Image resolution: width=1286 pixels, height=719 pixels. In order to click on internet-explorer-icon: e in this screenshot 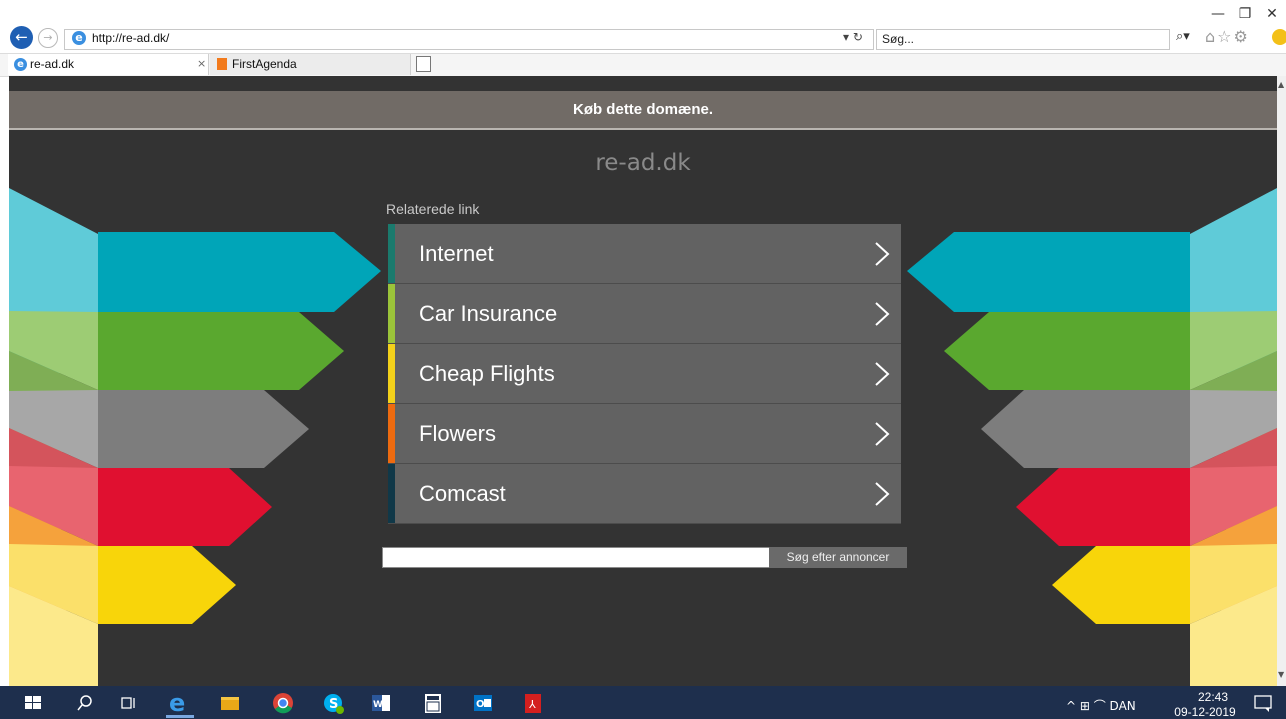, I will do `click(179, 703)`.